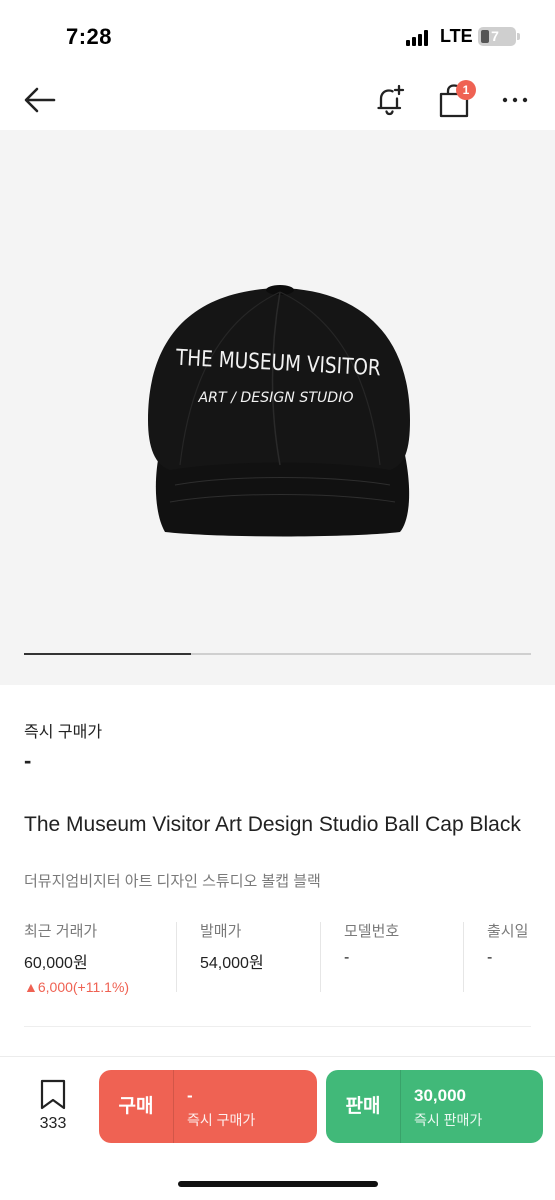 This screenshot has height=1200, width=555. I want to click on notification-button, so click(390, 100).